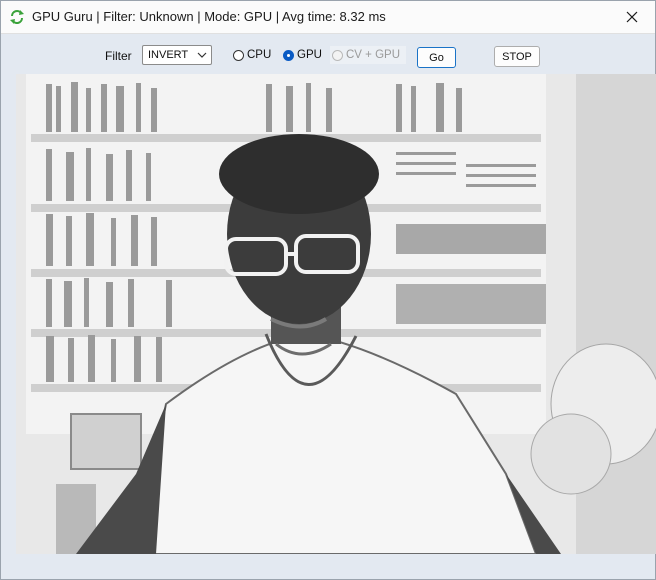 The image size is (656, 580). Describe the element at coordinates (517, 56) in the screenshot. I see `stop-button: STOP` at that location.